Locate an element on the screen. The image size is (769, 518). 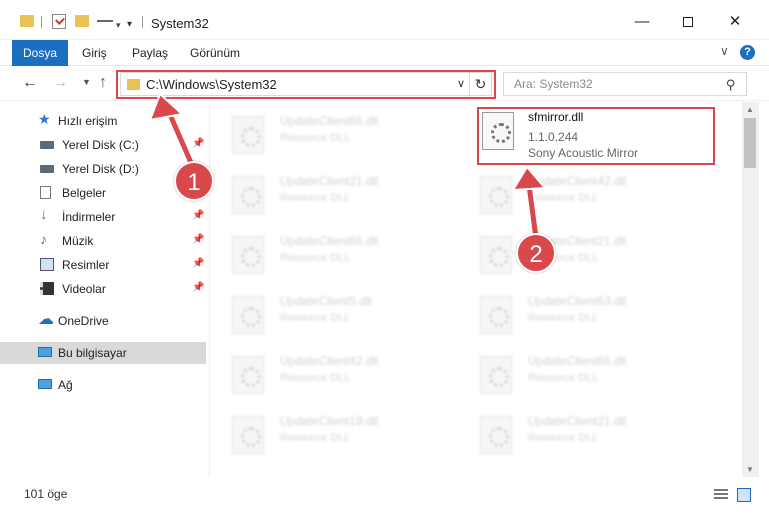
sidebar-item-this-pc: Bu bilgisayar is located at coordinates (103, 353).